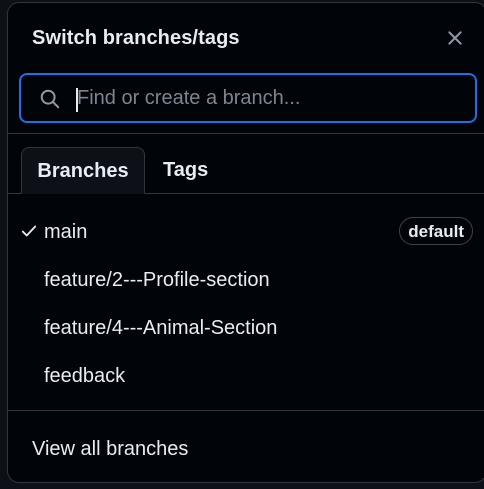  Describe the element at coordinates (136, 38) in the screenshot. I see `dialog-title: Switch branches/tags` at that location.